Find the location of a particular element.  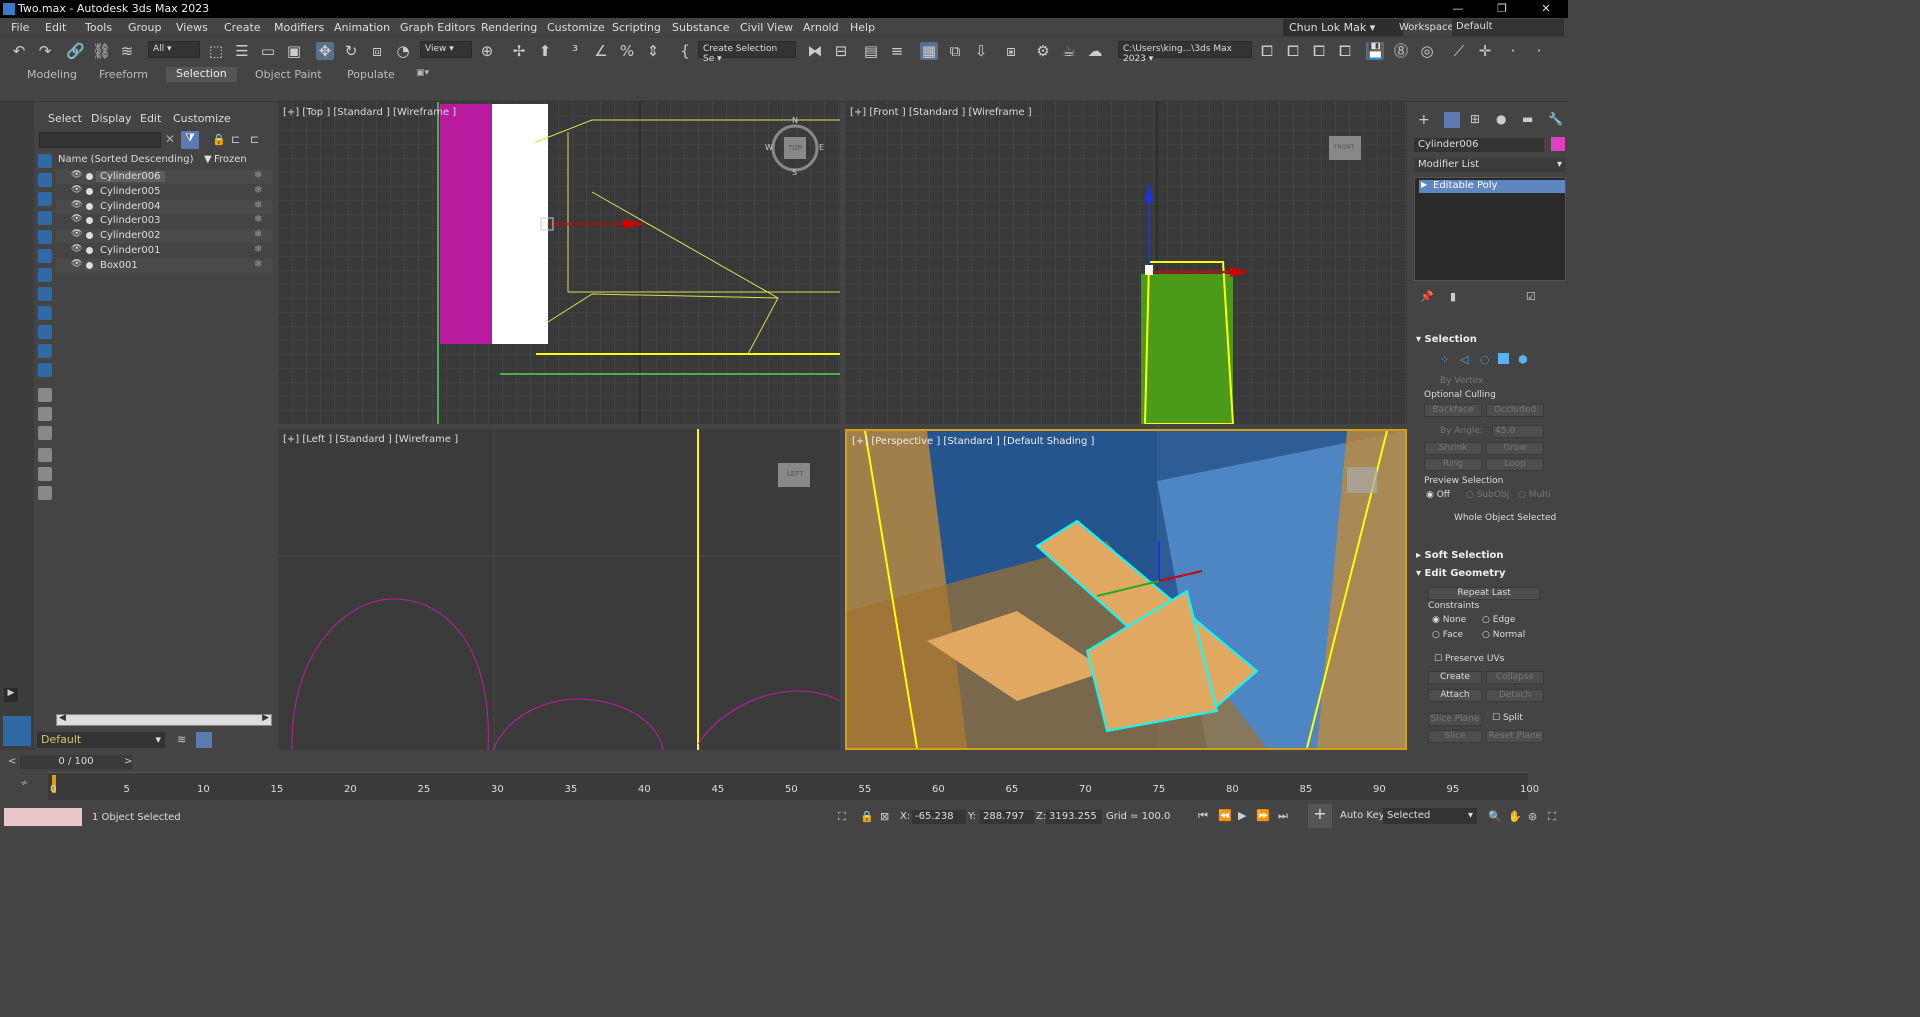

go-to-start-icon: ⏮ is located at coordinates (1203, 816).